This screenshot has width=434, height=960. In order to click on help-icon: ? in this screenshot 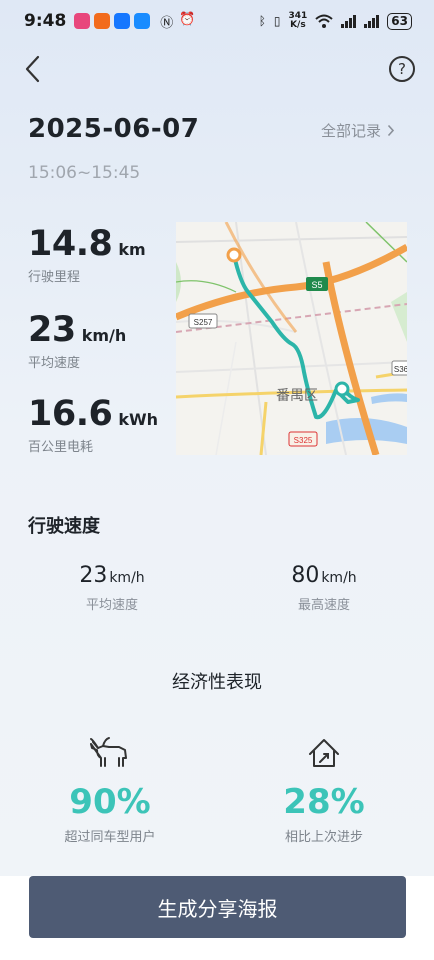, I will do `click(402, 69)`.